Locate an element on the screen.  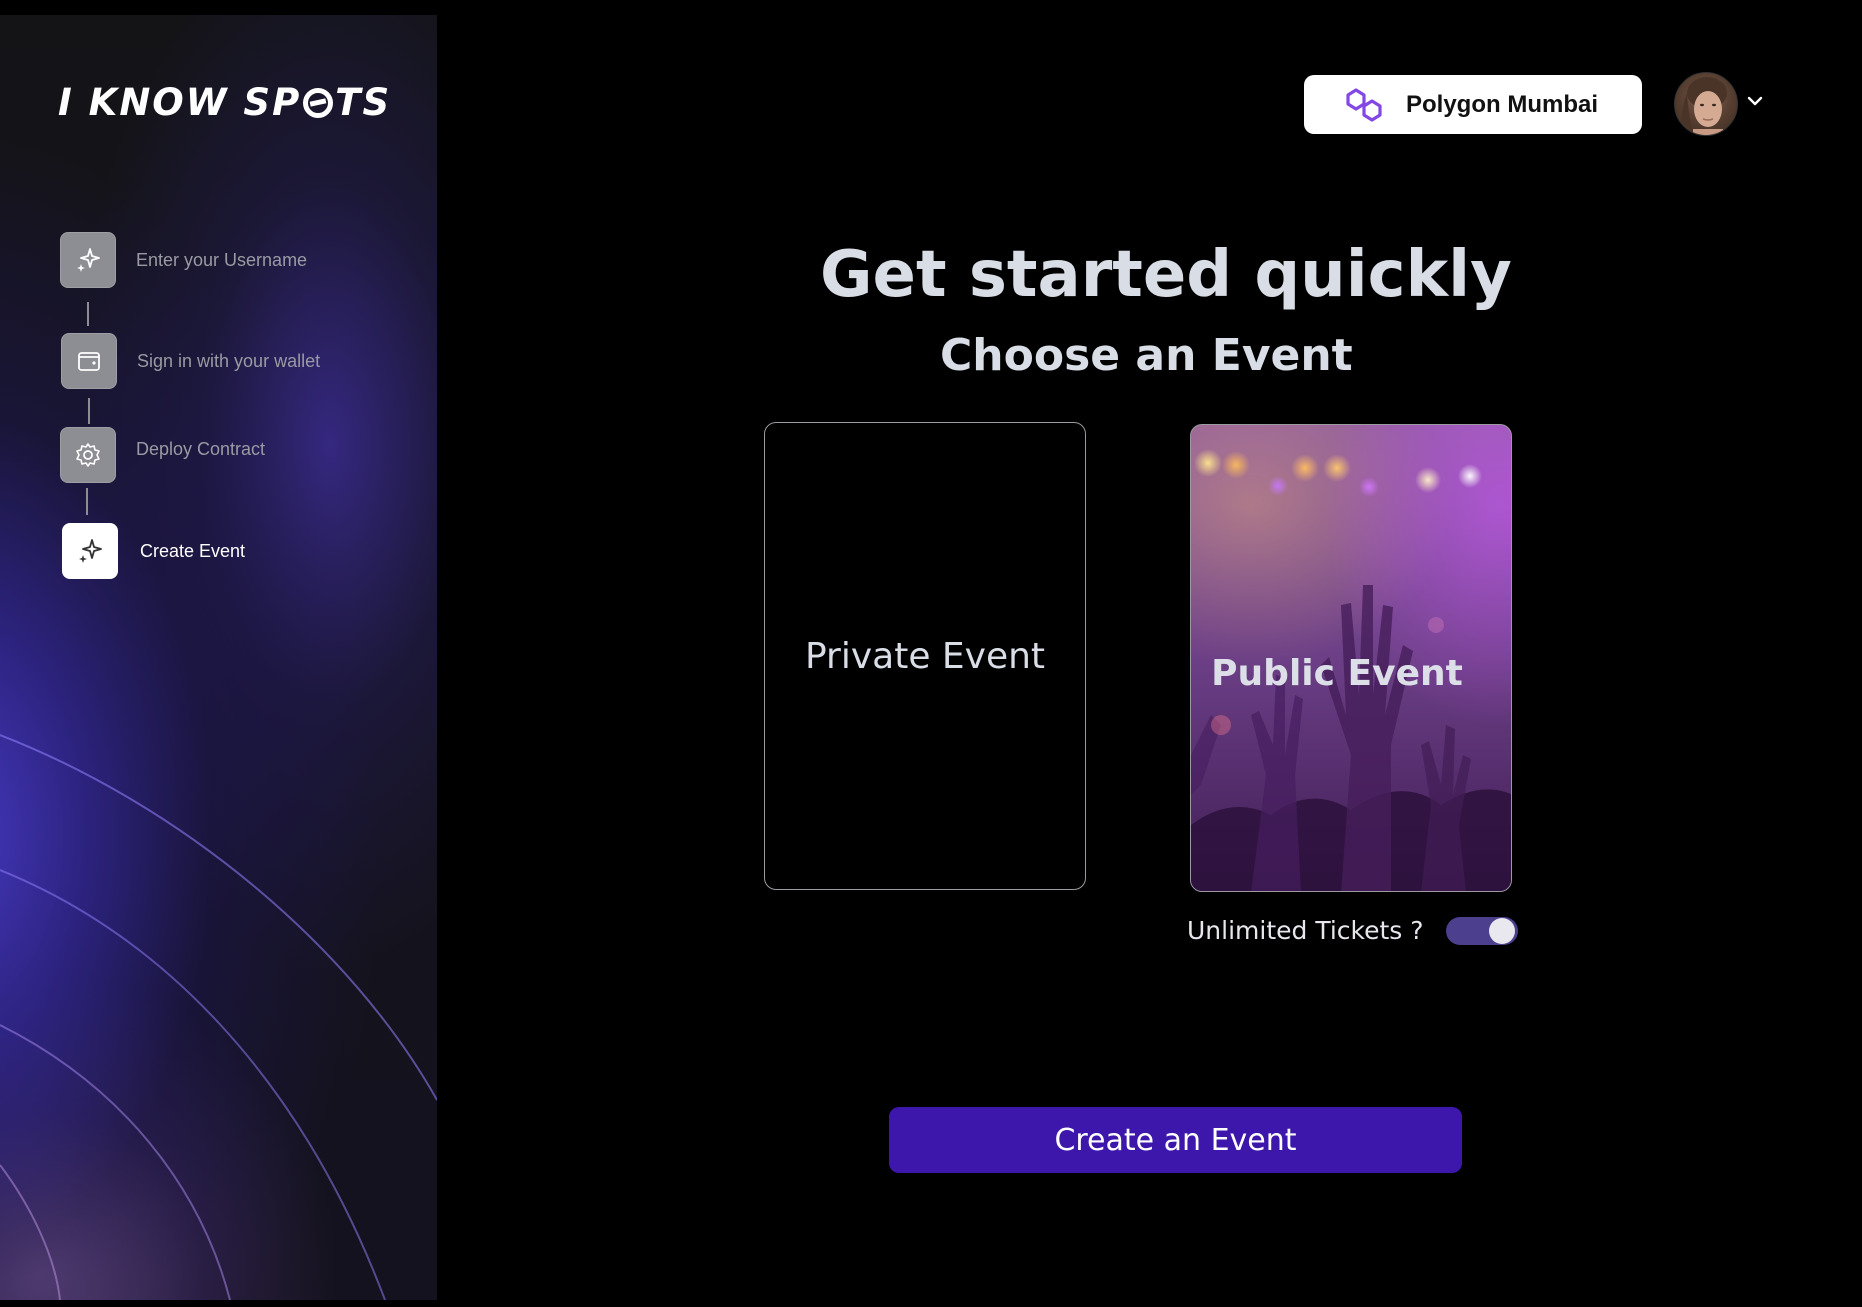
step-label: Enter your Username is located at coordinates (222, 259).